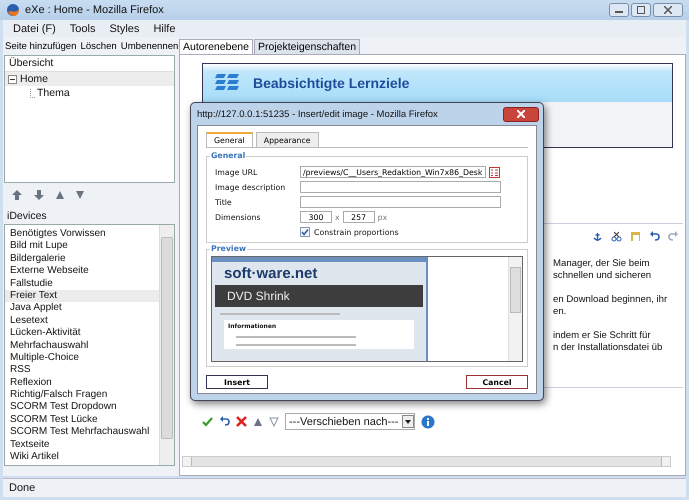 The width and height of the screenshot is (689, 500). I want to click on collapse-icon, so click(12, 79).